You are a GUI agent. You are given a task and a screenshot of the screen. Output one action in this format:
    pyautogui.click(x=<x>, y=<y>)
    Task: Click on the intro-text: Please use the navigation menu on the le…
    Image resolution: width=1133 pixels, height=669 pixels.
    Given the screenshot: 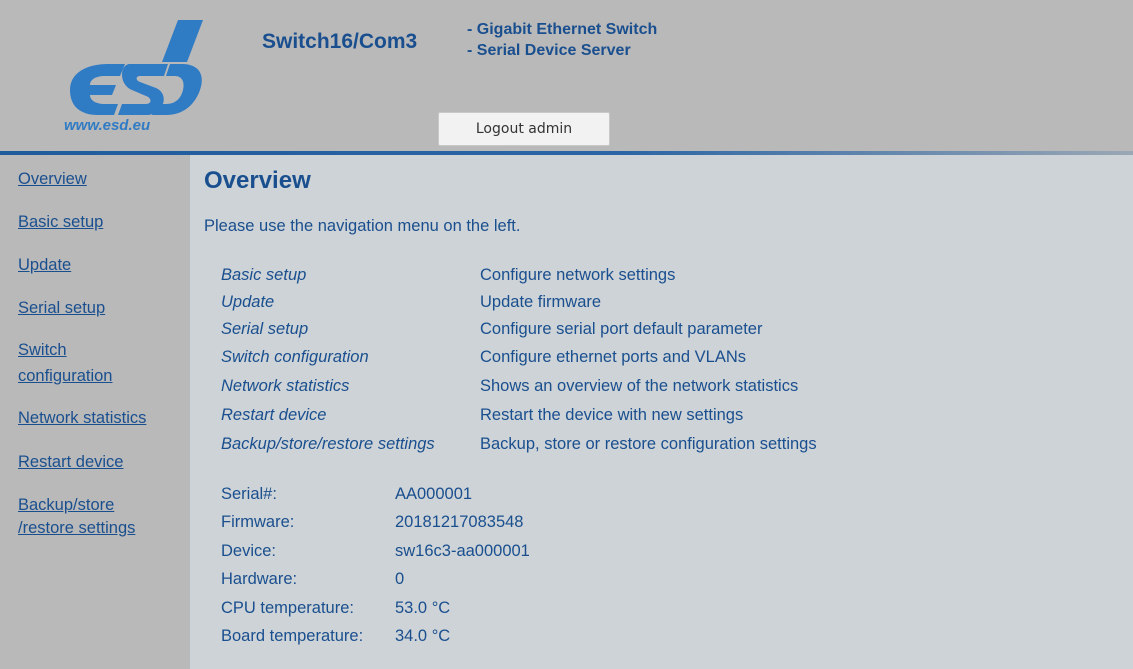 What is the action you would take?
    pyautogui.click(x=362, y=226)
    